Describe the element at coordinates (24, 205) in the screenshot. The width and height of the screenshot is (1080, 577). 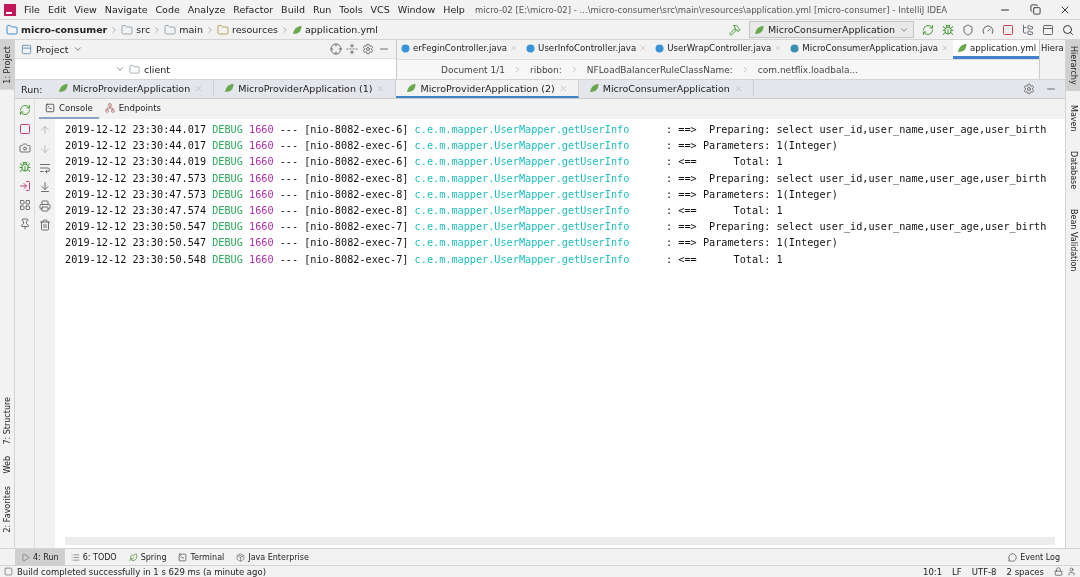
I see `layout-icon` at that location.